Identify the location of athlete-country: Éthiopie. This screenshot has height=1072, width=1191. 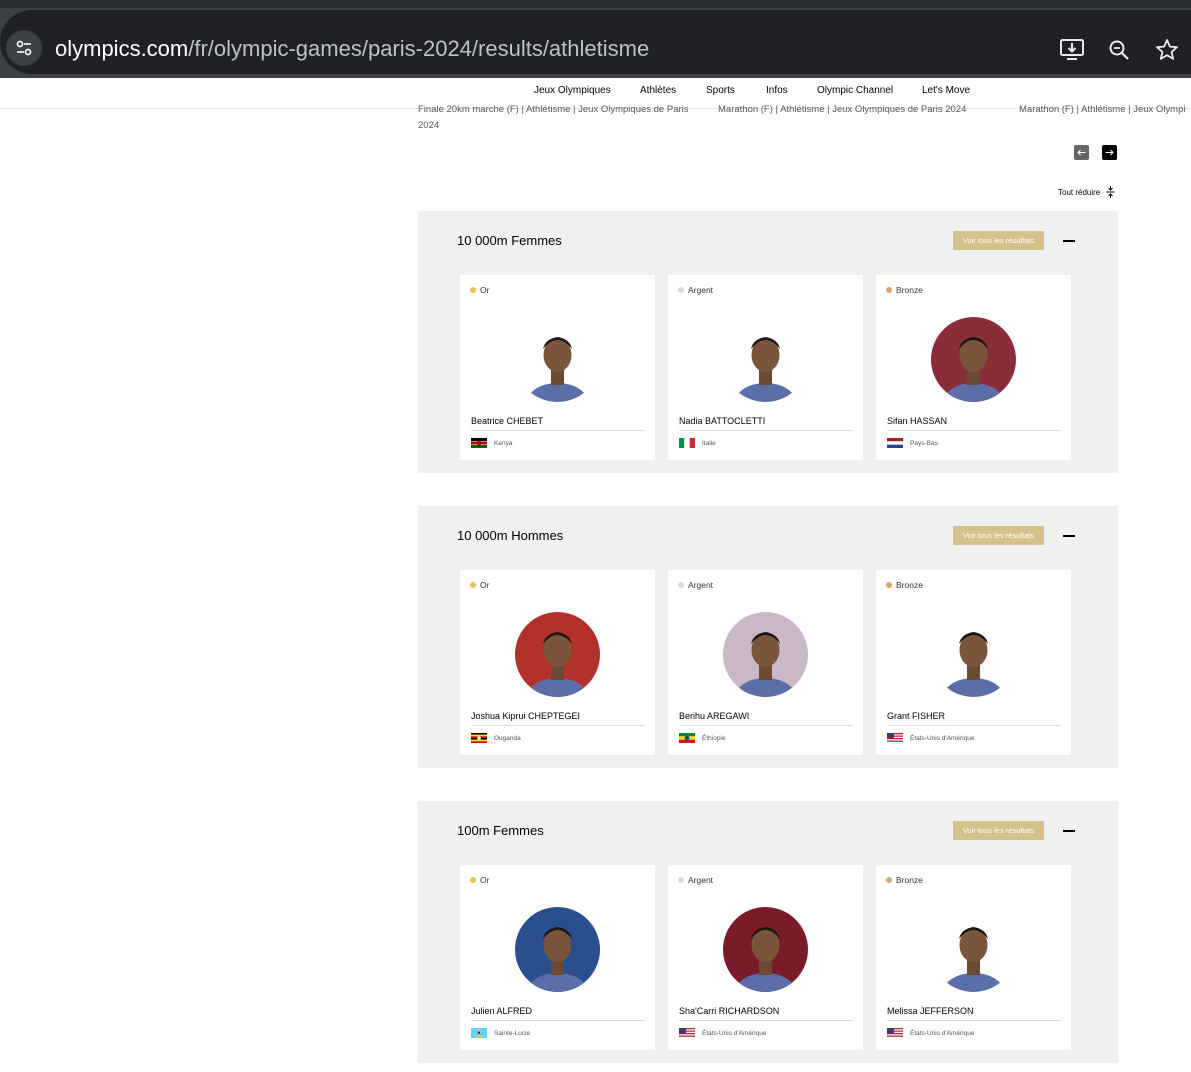
(702, 738).